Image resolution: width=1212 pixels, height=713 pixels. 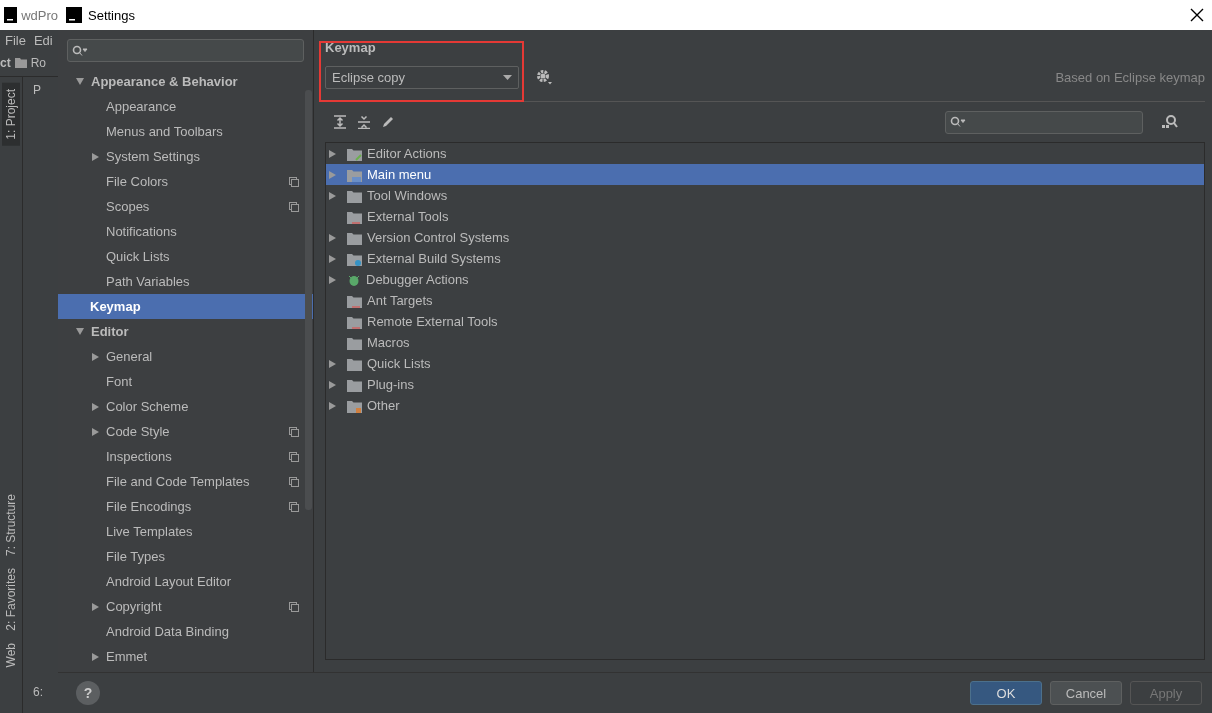 I want to click on settings-tree-item: File Types, so click(x=185, y=556).